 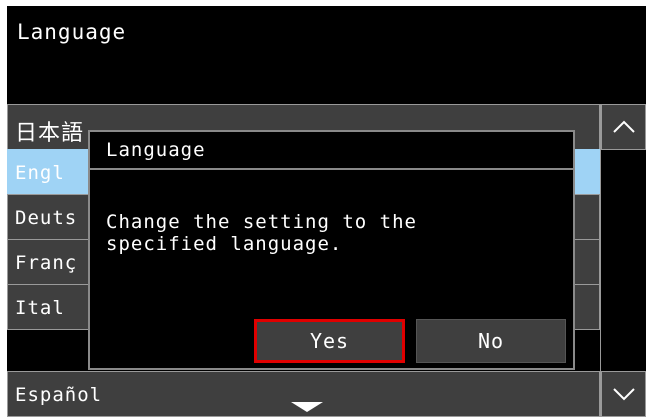 I want to click on yes-button-label: Yes, so click(x=329, y=341).